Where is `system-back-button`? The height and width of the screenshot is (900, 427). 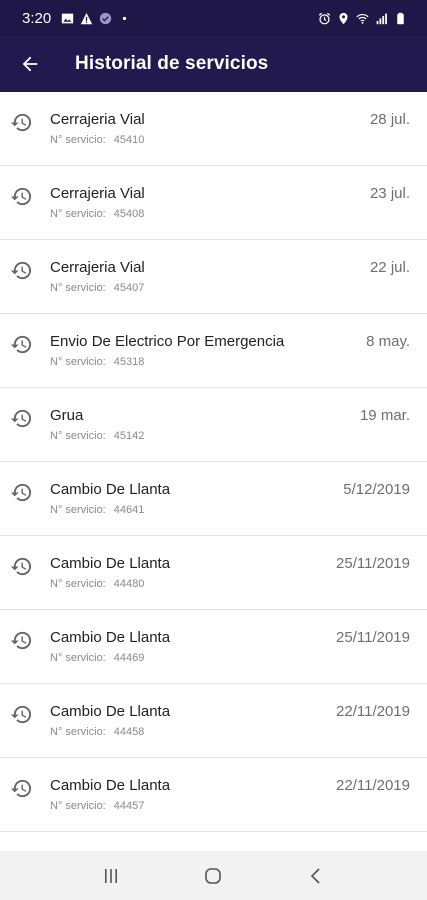 system-back-button is located at coordinates (316, 876).